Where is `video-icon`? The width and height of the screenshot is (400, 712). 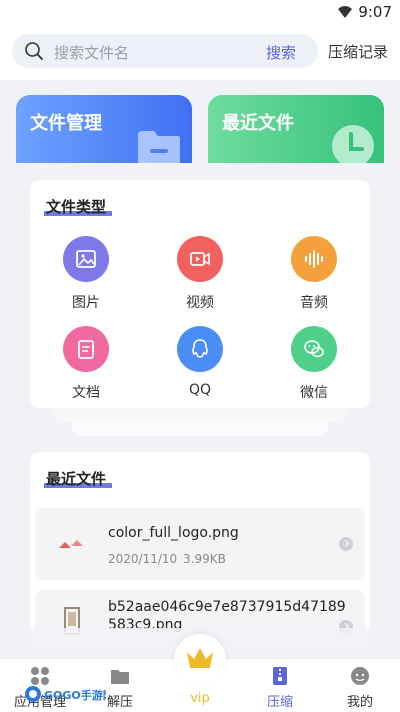
video-icon is located at coordinates (200, 259).